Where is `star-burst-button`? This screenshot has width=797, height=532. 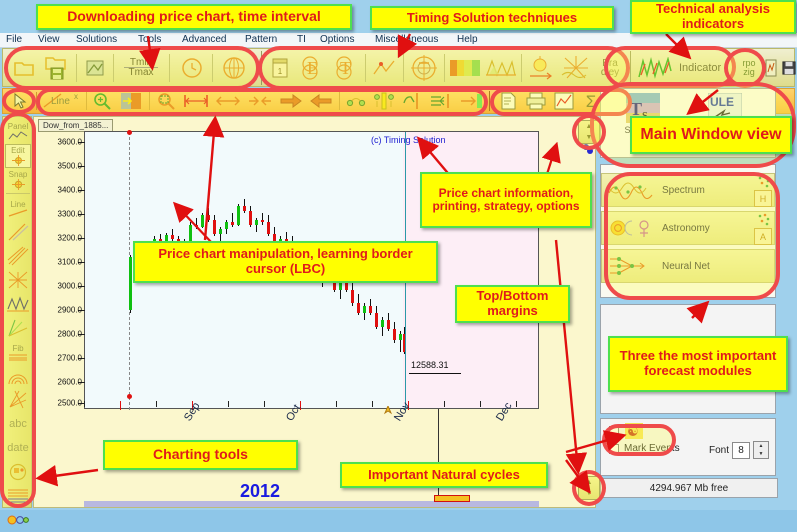
star-burst-button is located at coordinates (576, 67).